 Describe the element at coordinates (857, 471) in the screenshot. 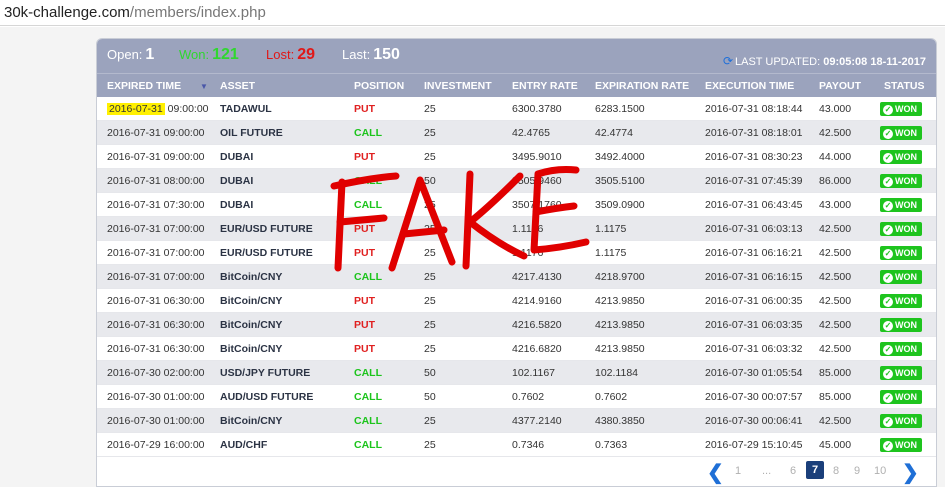

I see `page-9: 9` at that location.